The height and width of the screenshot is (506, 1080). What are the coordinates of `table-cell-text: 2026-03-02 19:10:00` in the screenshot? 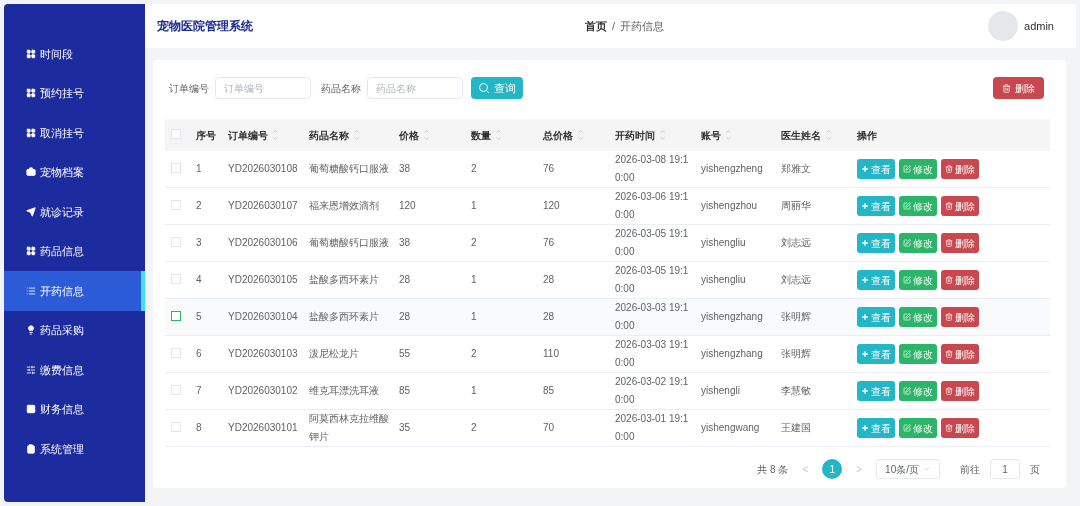 It's located at (652, 391).